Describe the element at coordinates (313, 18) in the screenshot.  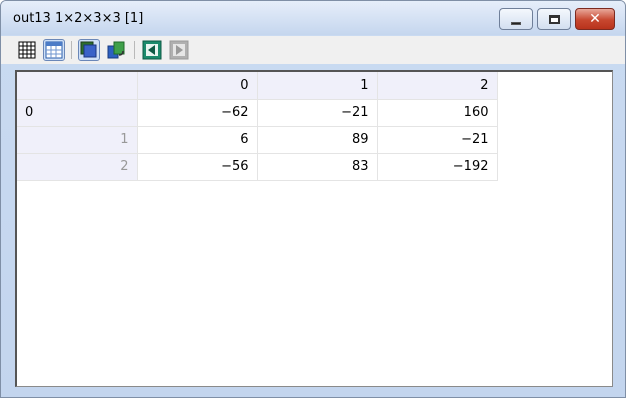
I see `title-bar: out13 1×2×3×3 [1] ✕` at that location.